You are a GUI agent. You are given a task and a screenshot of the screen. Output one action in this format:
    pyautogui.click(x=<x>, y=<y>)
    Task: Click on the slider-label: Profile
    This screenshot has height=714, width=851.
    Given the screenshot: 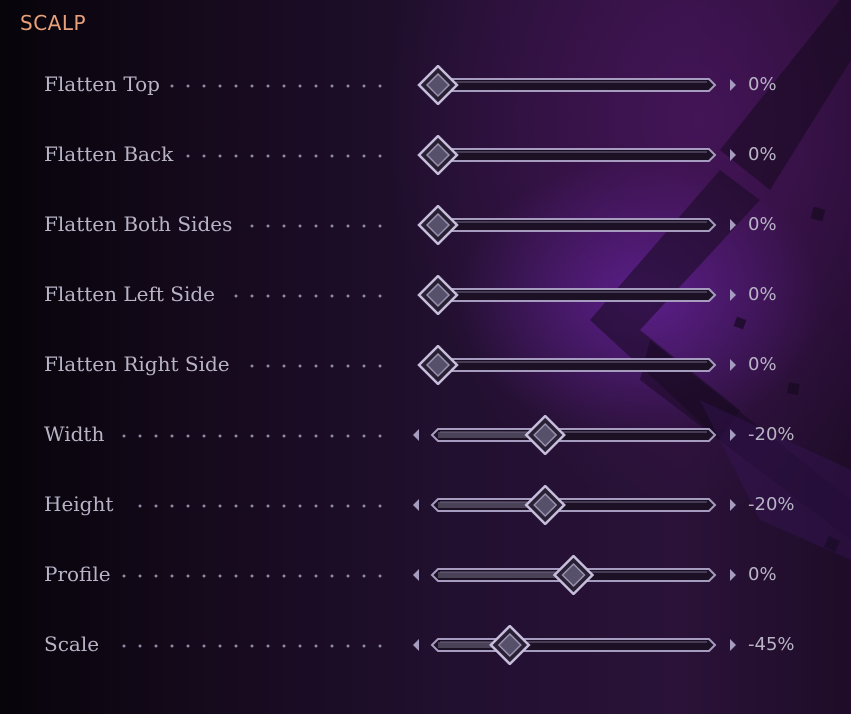 What is the action you would take?
    pyautogui.click(x=77, y=574)
    